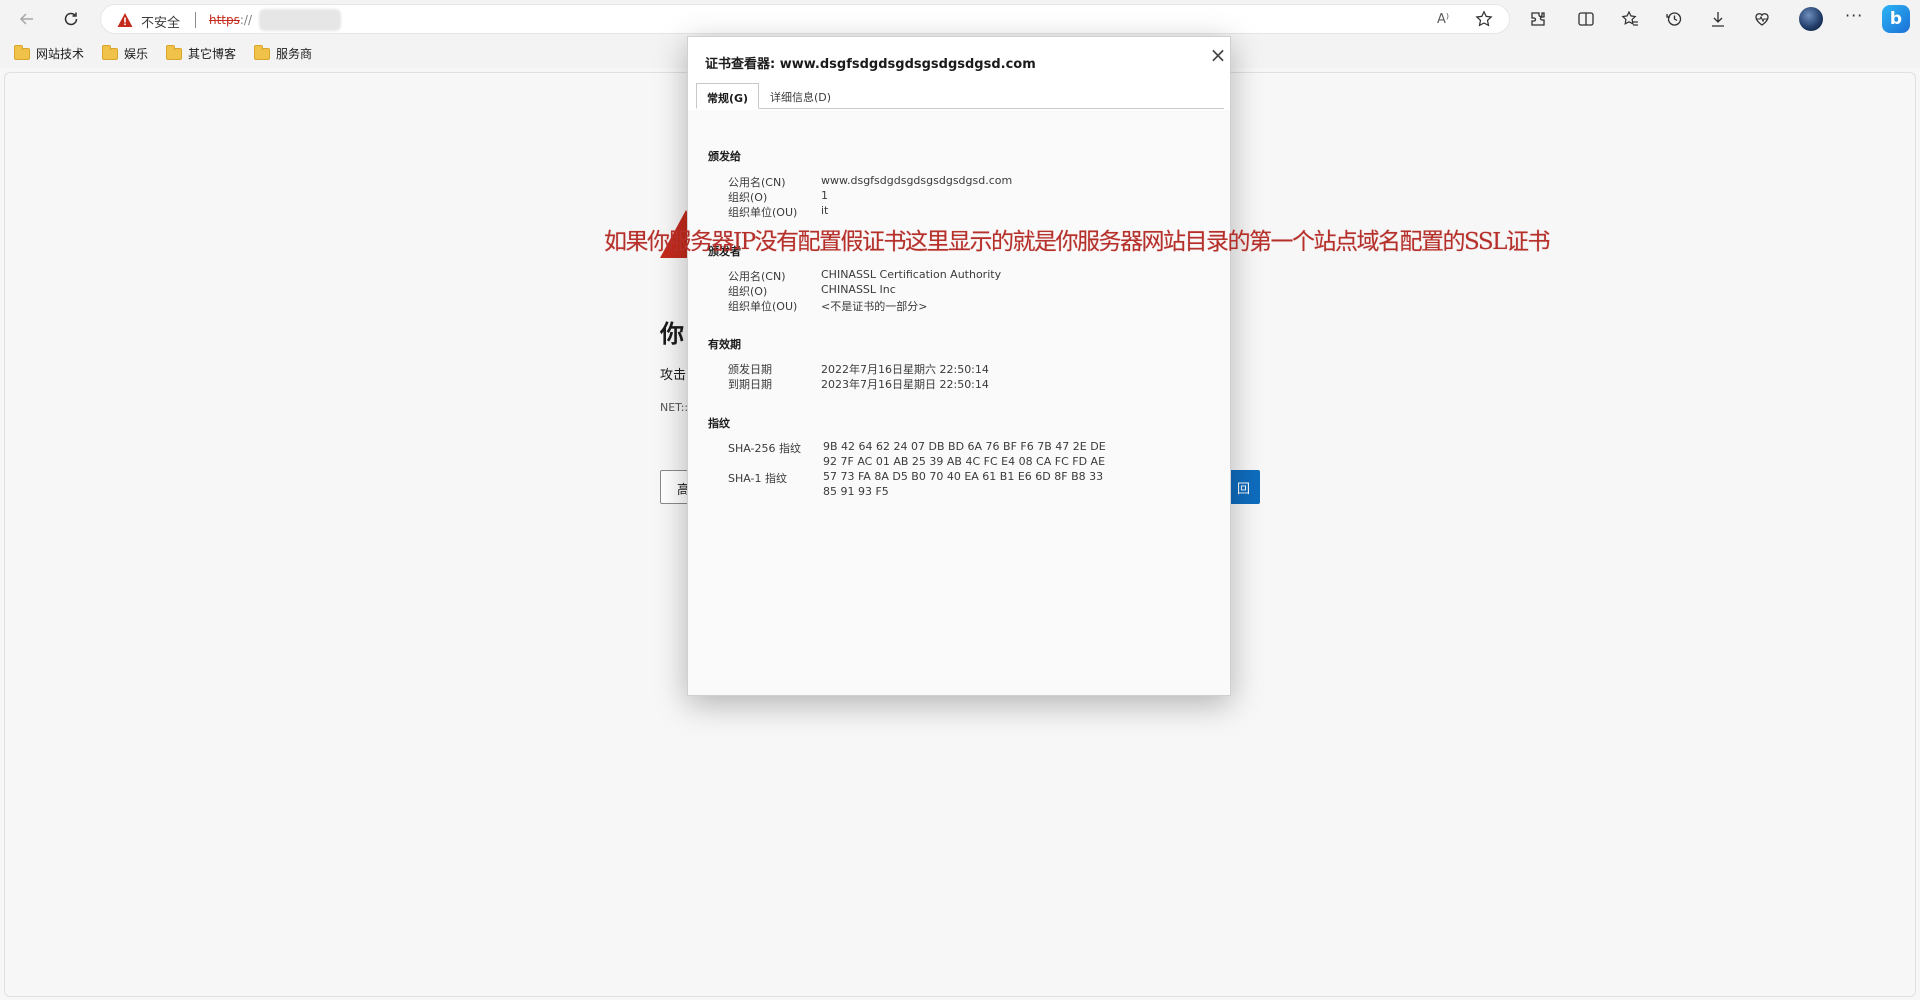 The image size is (1920, 1000). Describe the element at coordinates (728, 96) in the screenshot. I see `tab-general: 常规(G)` at that location.